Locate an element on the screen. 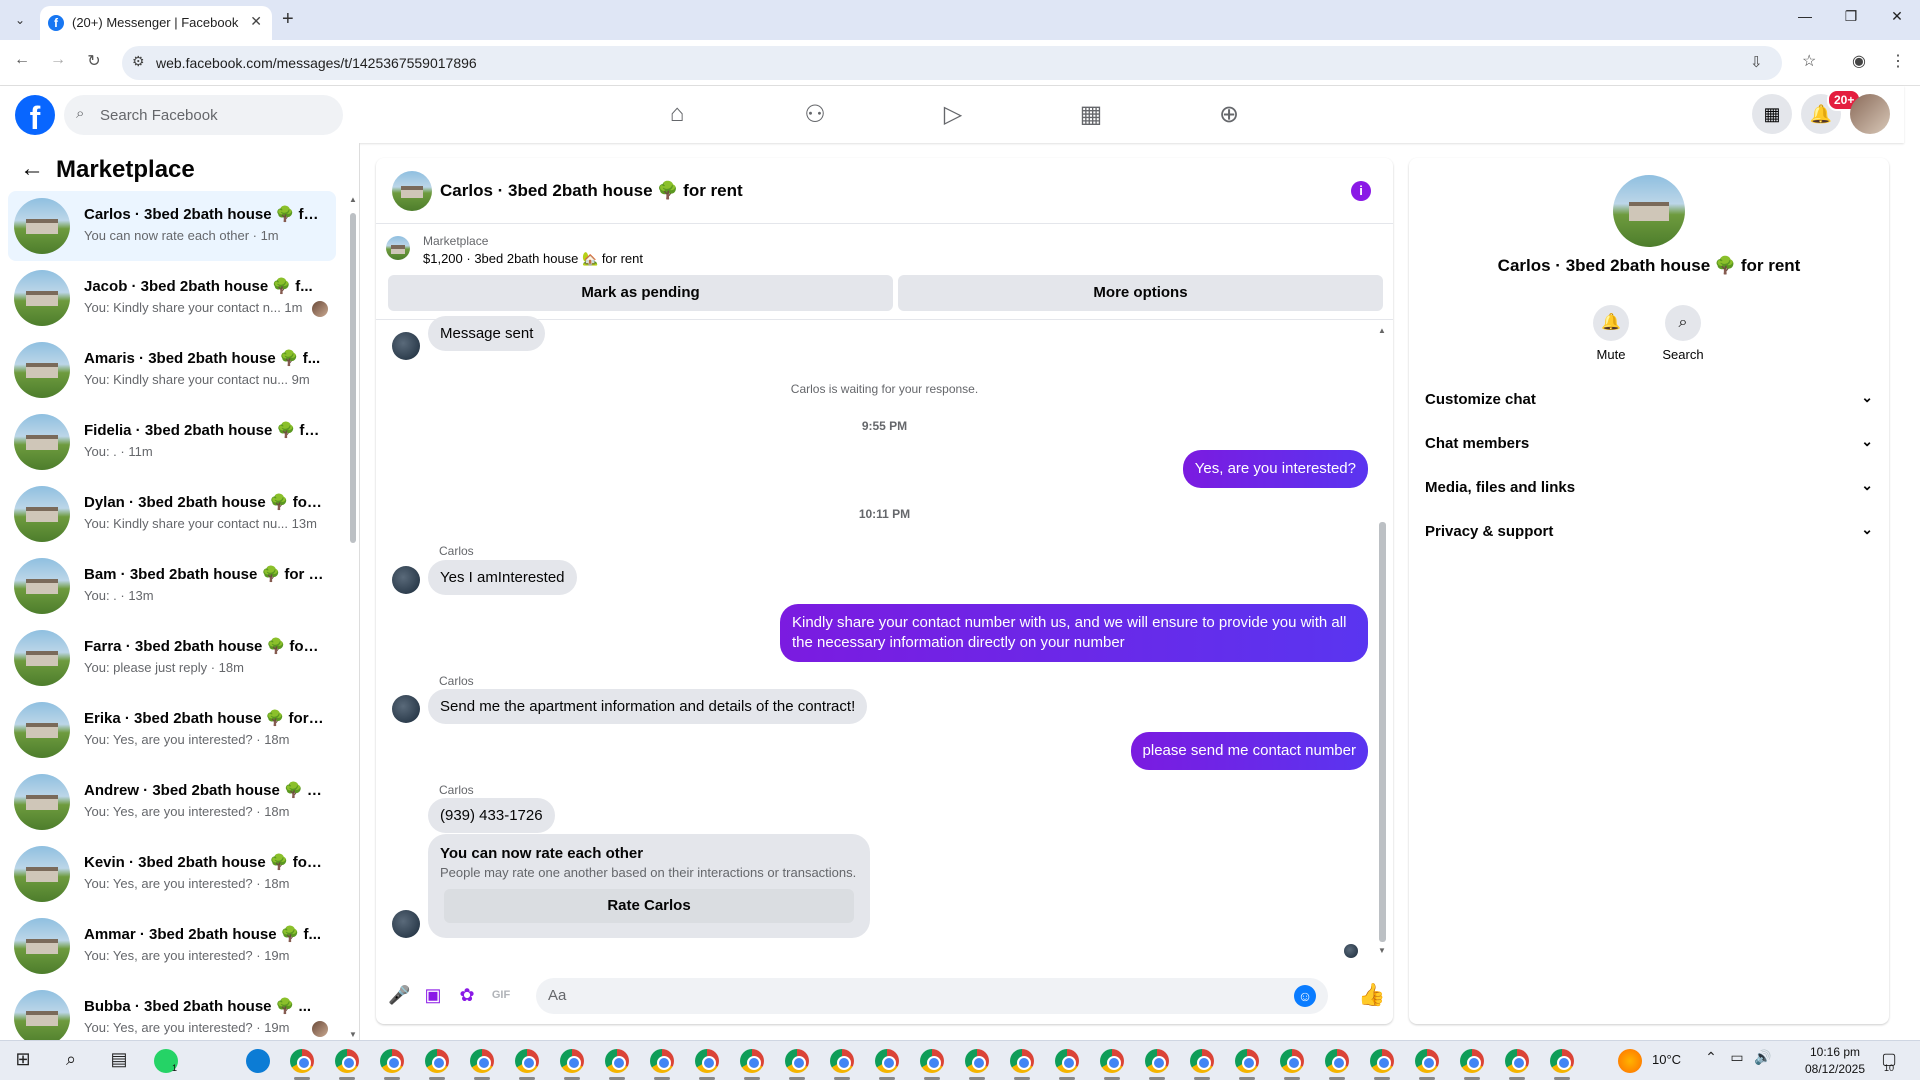  new-tab-icon: + is located at coordinates (288, 19).